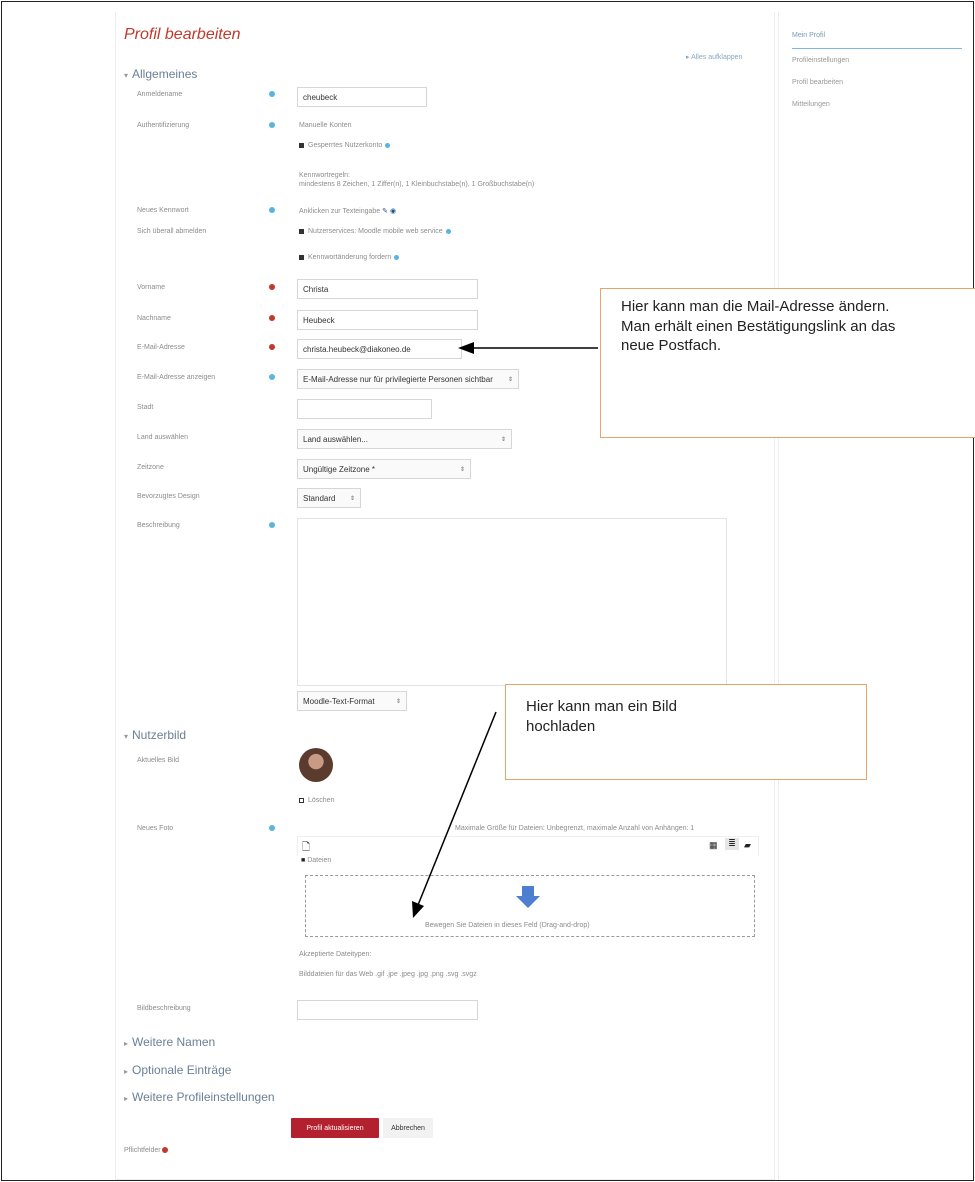  Describe the element at coordinates (418, 909) in the screenshot. I see `picture-arrow-head` at that location.